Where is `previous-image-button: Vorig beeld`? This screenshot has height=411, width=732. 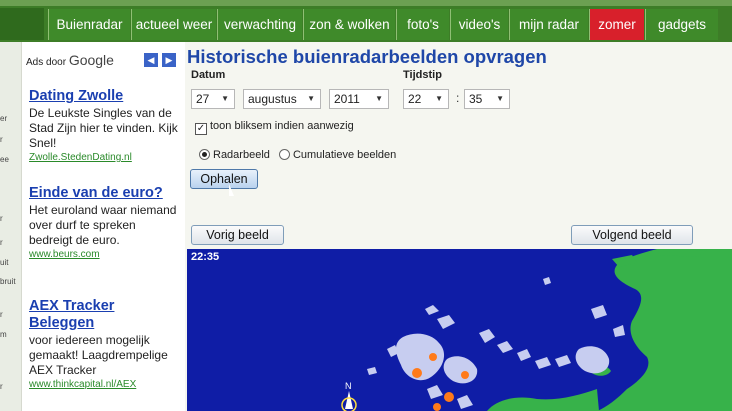
previous-image-button: Vorig beeld is located at coordinates (237, 235).